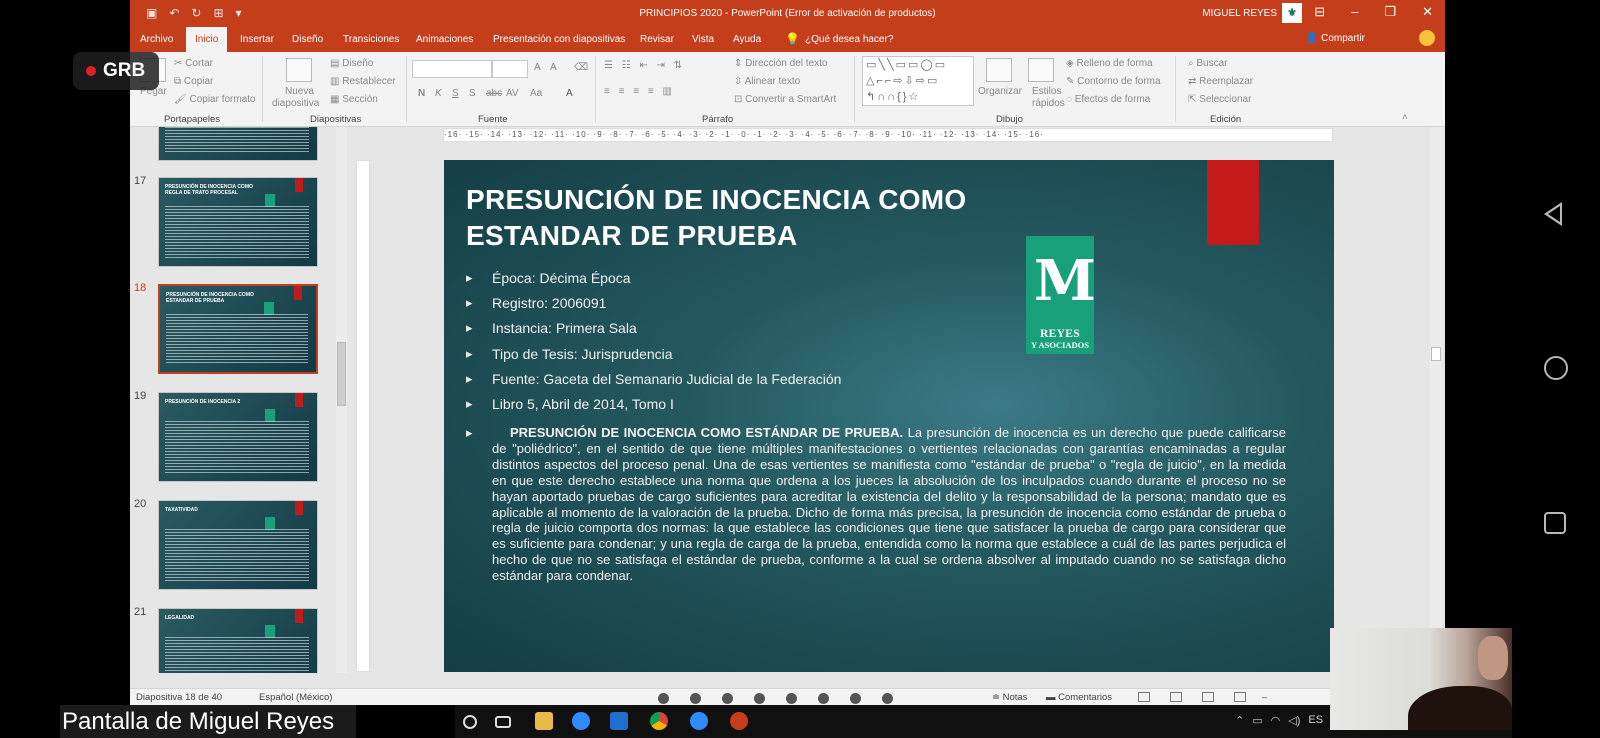  I want to click on reset-button: ▥ Restablecer, so click(363, 81).